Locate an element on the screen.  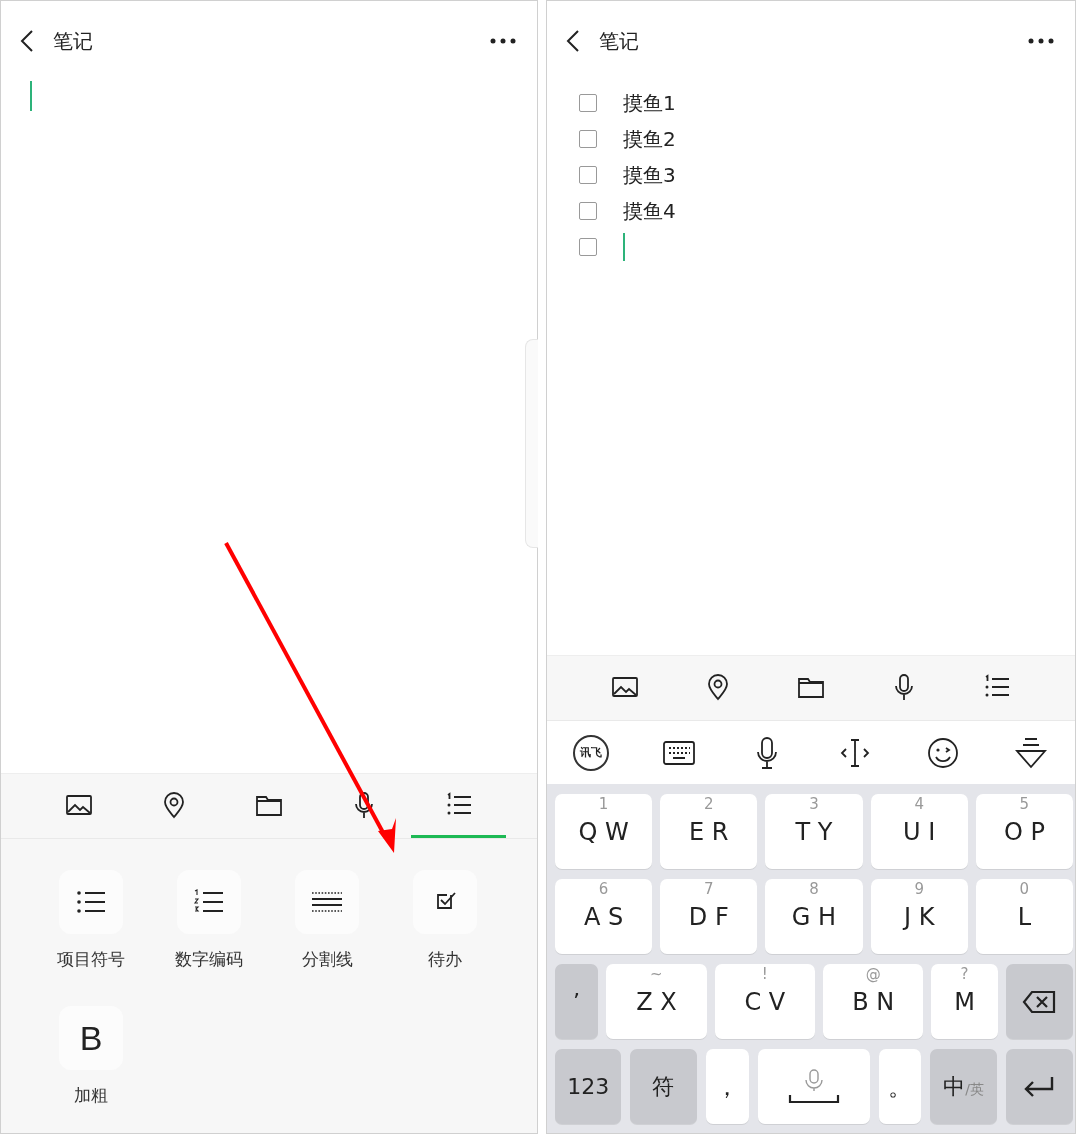
key: Z X ~ is located at coordinates (656, 1001).